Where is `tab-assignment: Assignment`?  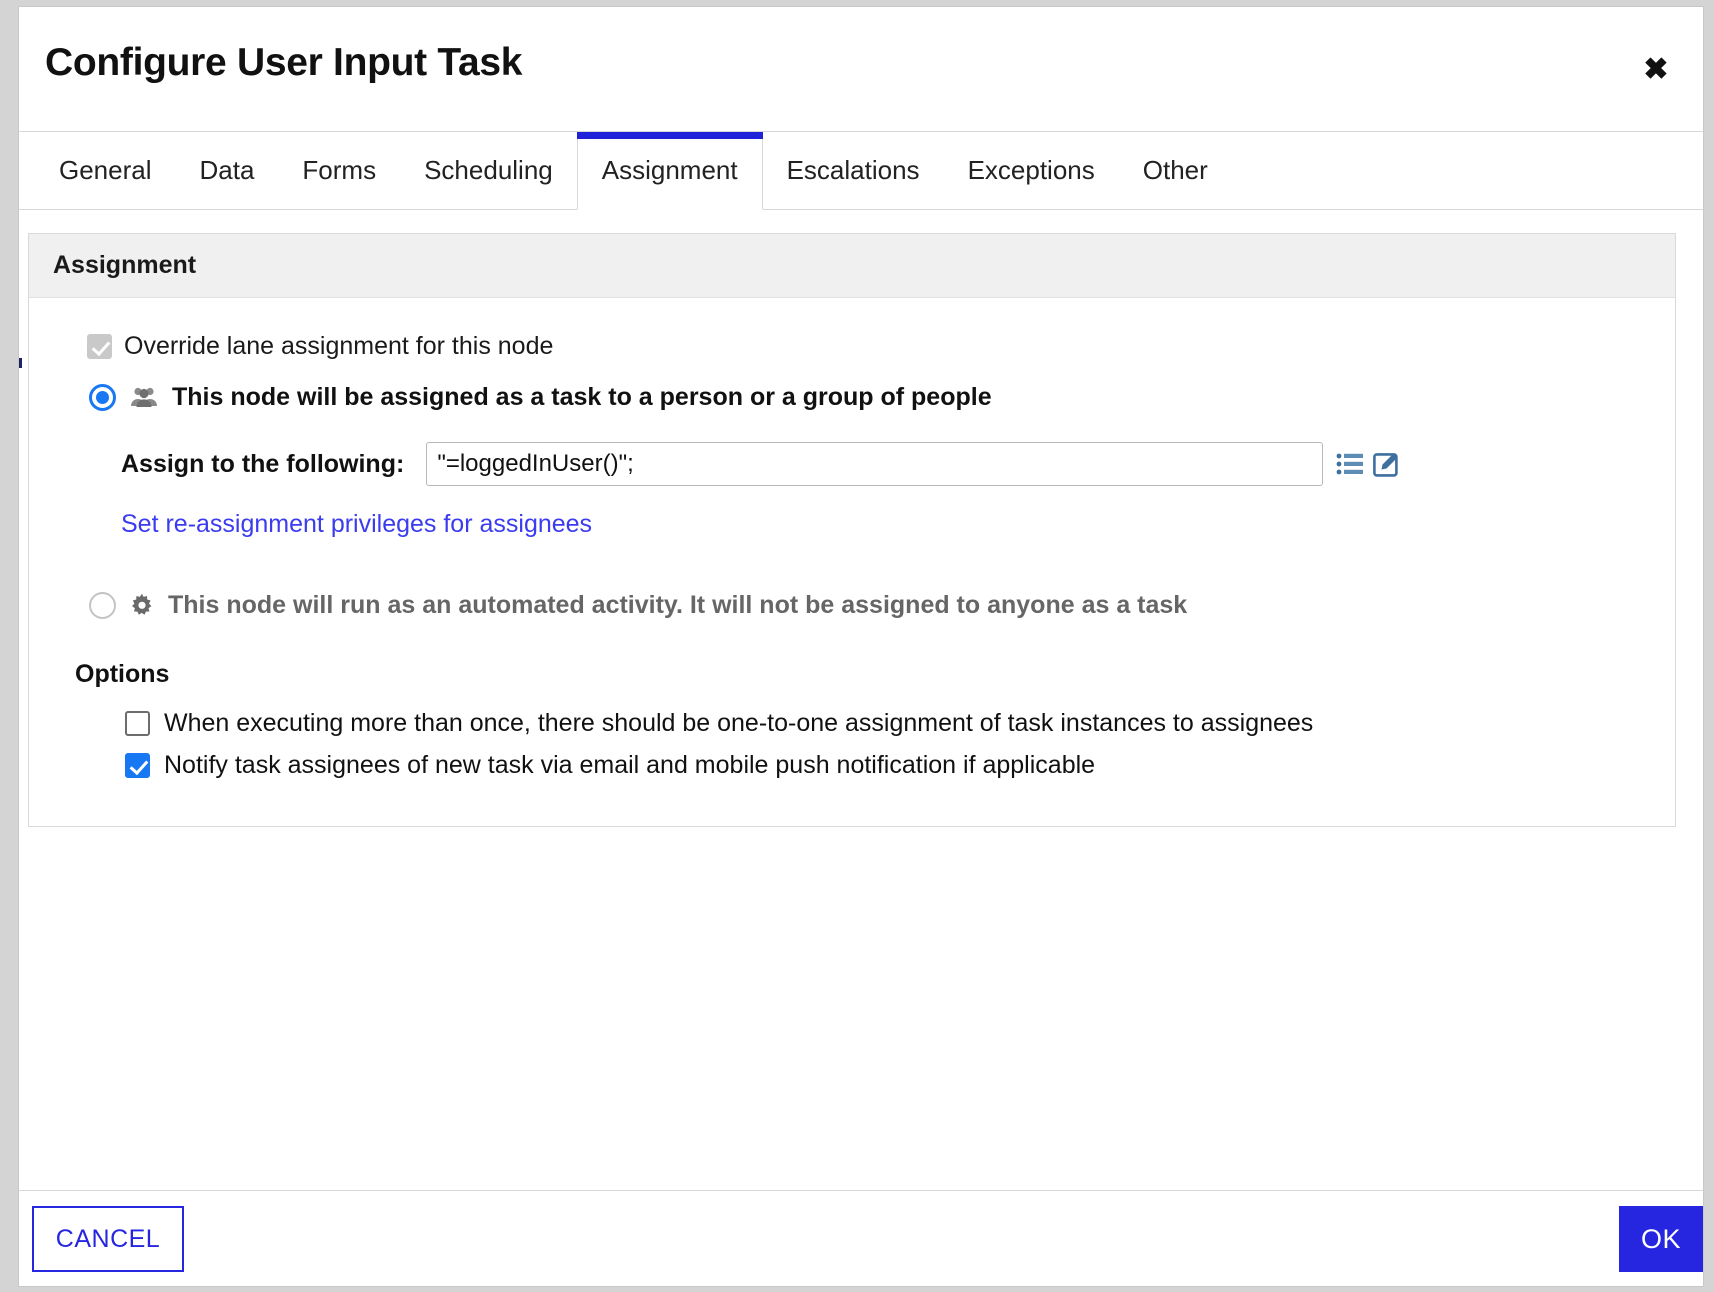
tab-assignment: Assignment is located at coordinates (669, 171).